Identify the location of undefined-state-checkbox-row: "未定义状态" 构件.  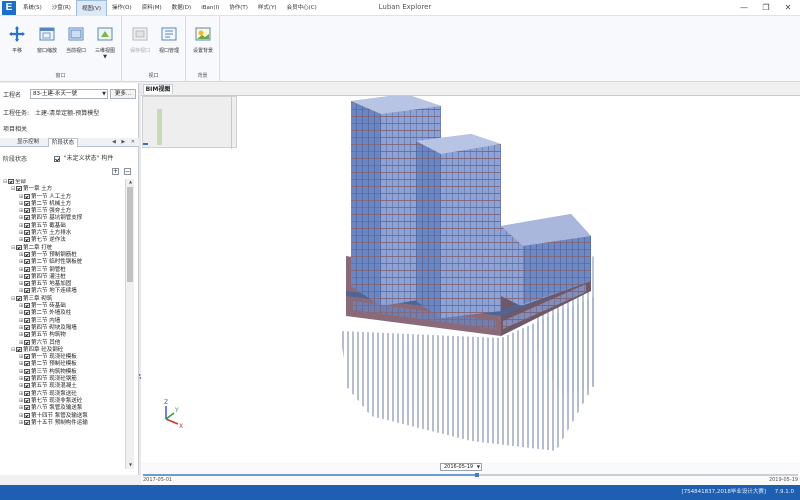
(83, 157).